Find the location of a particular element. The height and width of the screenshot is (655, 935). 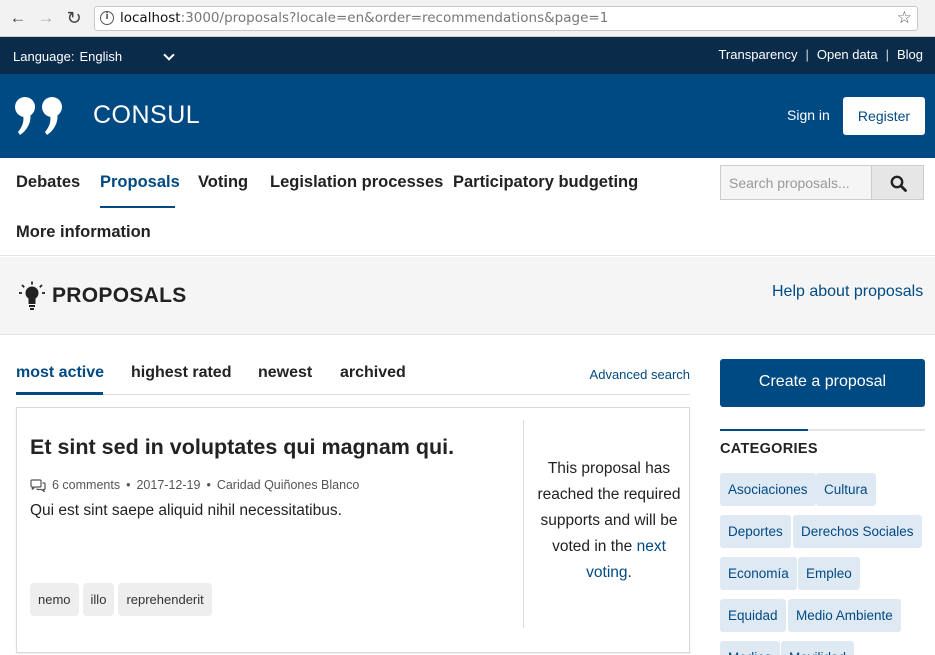

bookmark-star-icon: ☆ is located at coordinates (904, 18).